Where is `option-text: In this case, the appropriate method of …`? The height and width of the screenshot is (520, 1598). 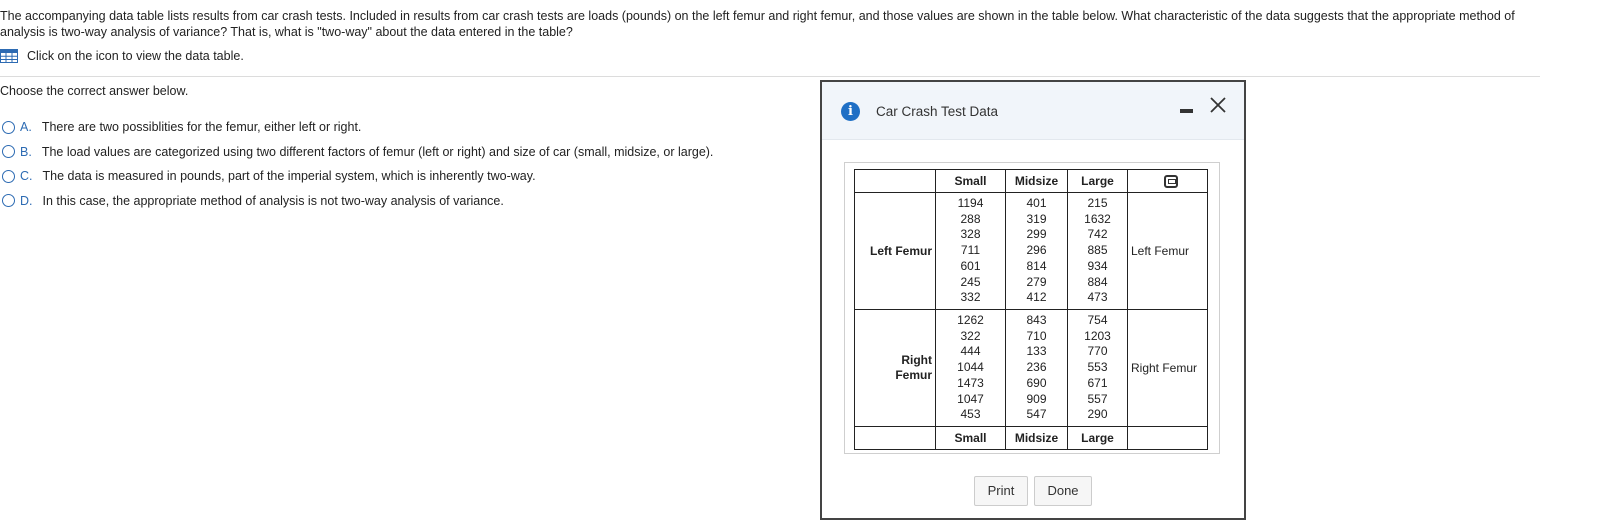 option-text: In this case, the appropriate method of … is located at coordinates (273, 200).